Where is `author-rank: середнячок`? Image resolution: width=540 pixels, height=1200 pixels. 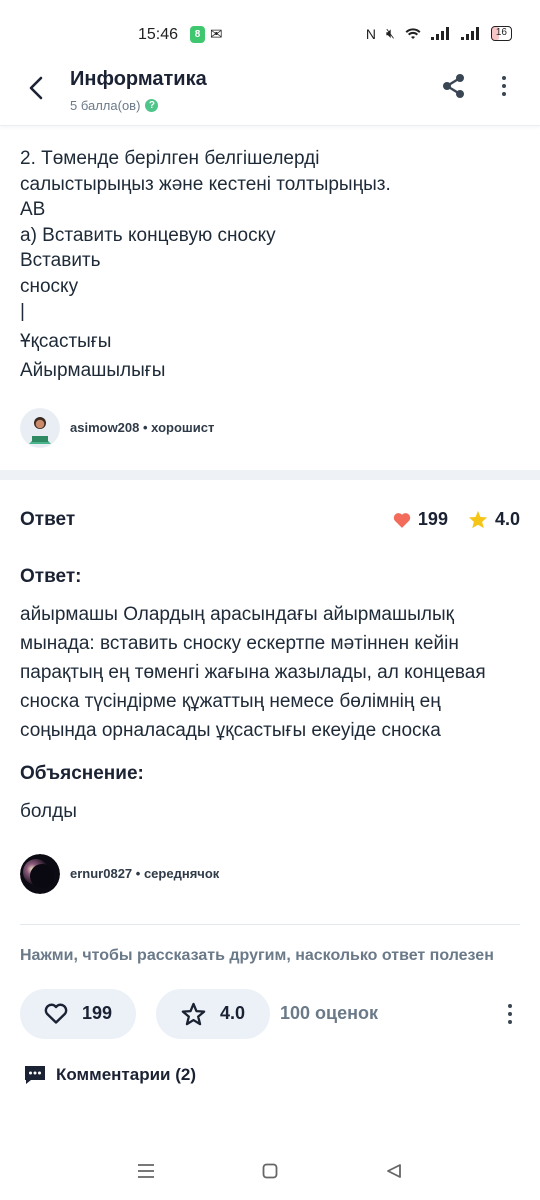
author-rank: середнячок is located at coordinates (181, 873).